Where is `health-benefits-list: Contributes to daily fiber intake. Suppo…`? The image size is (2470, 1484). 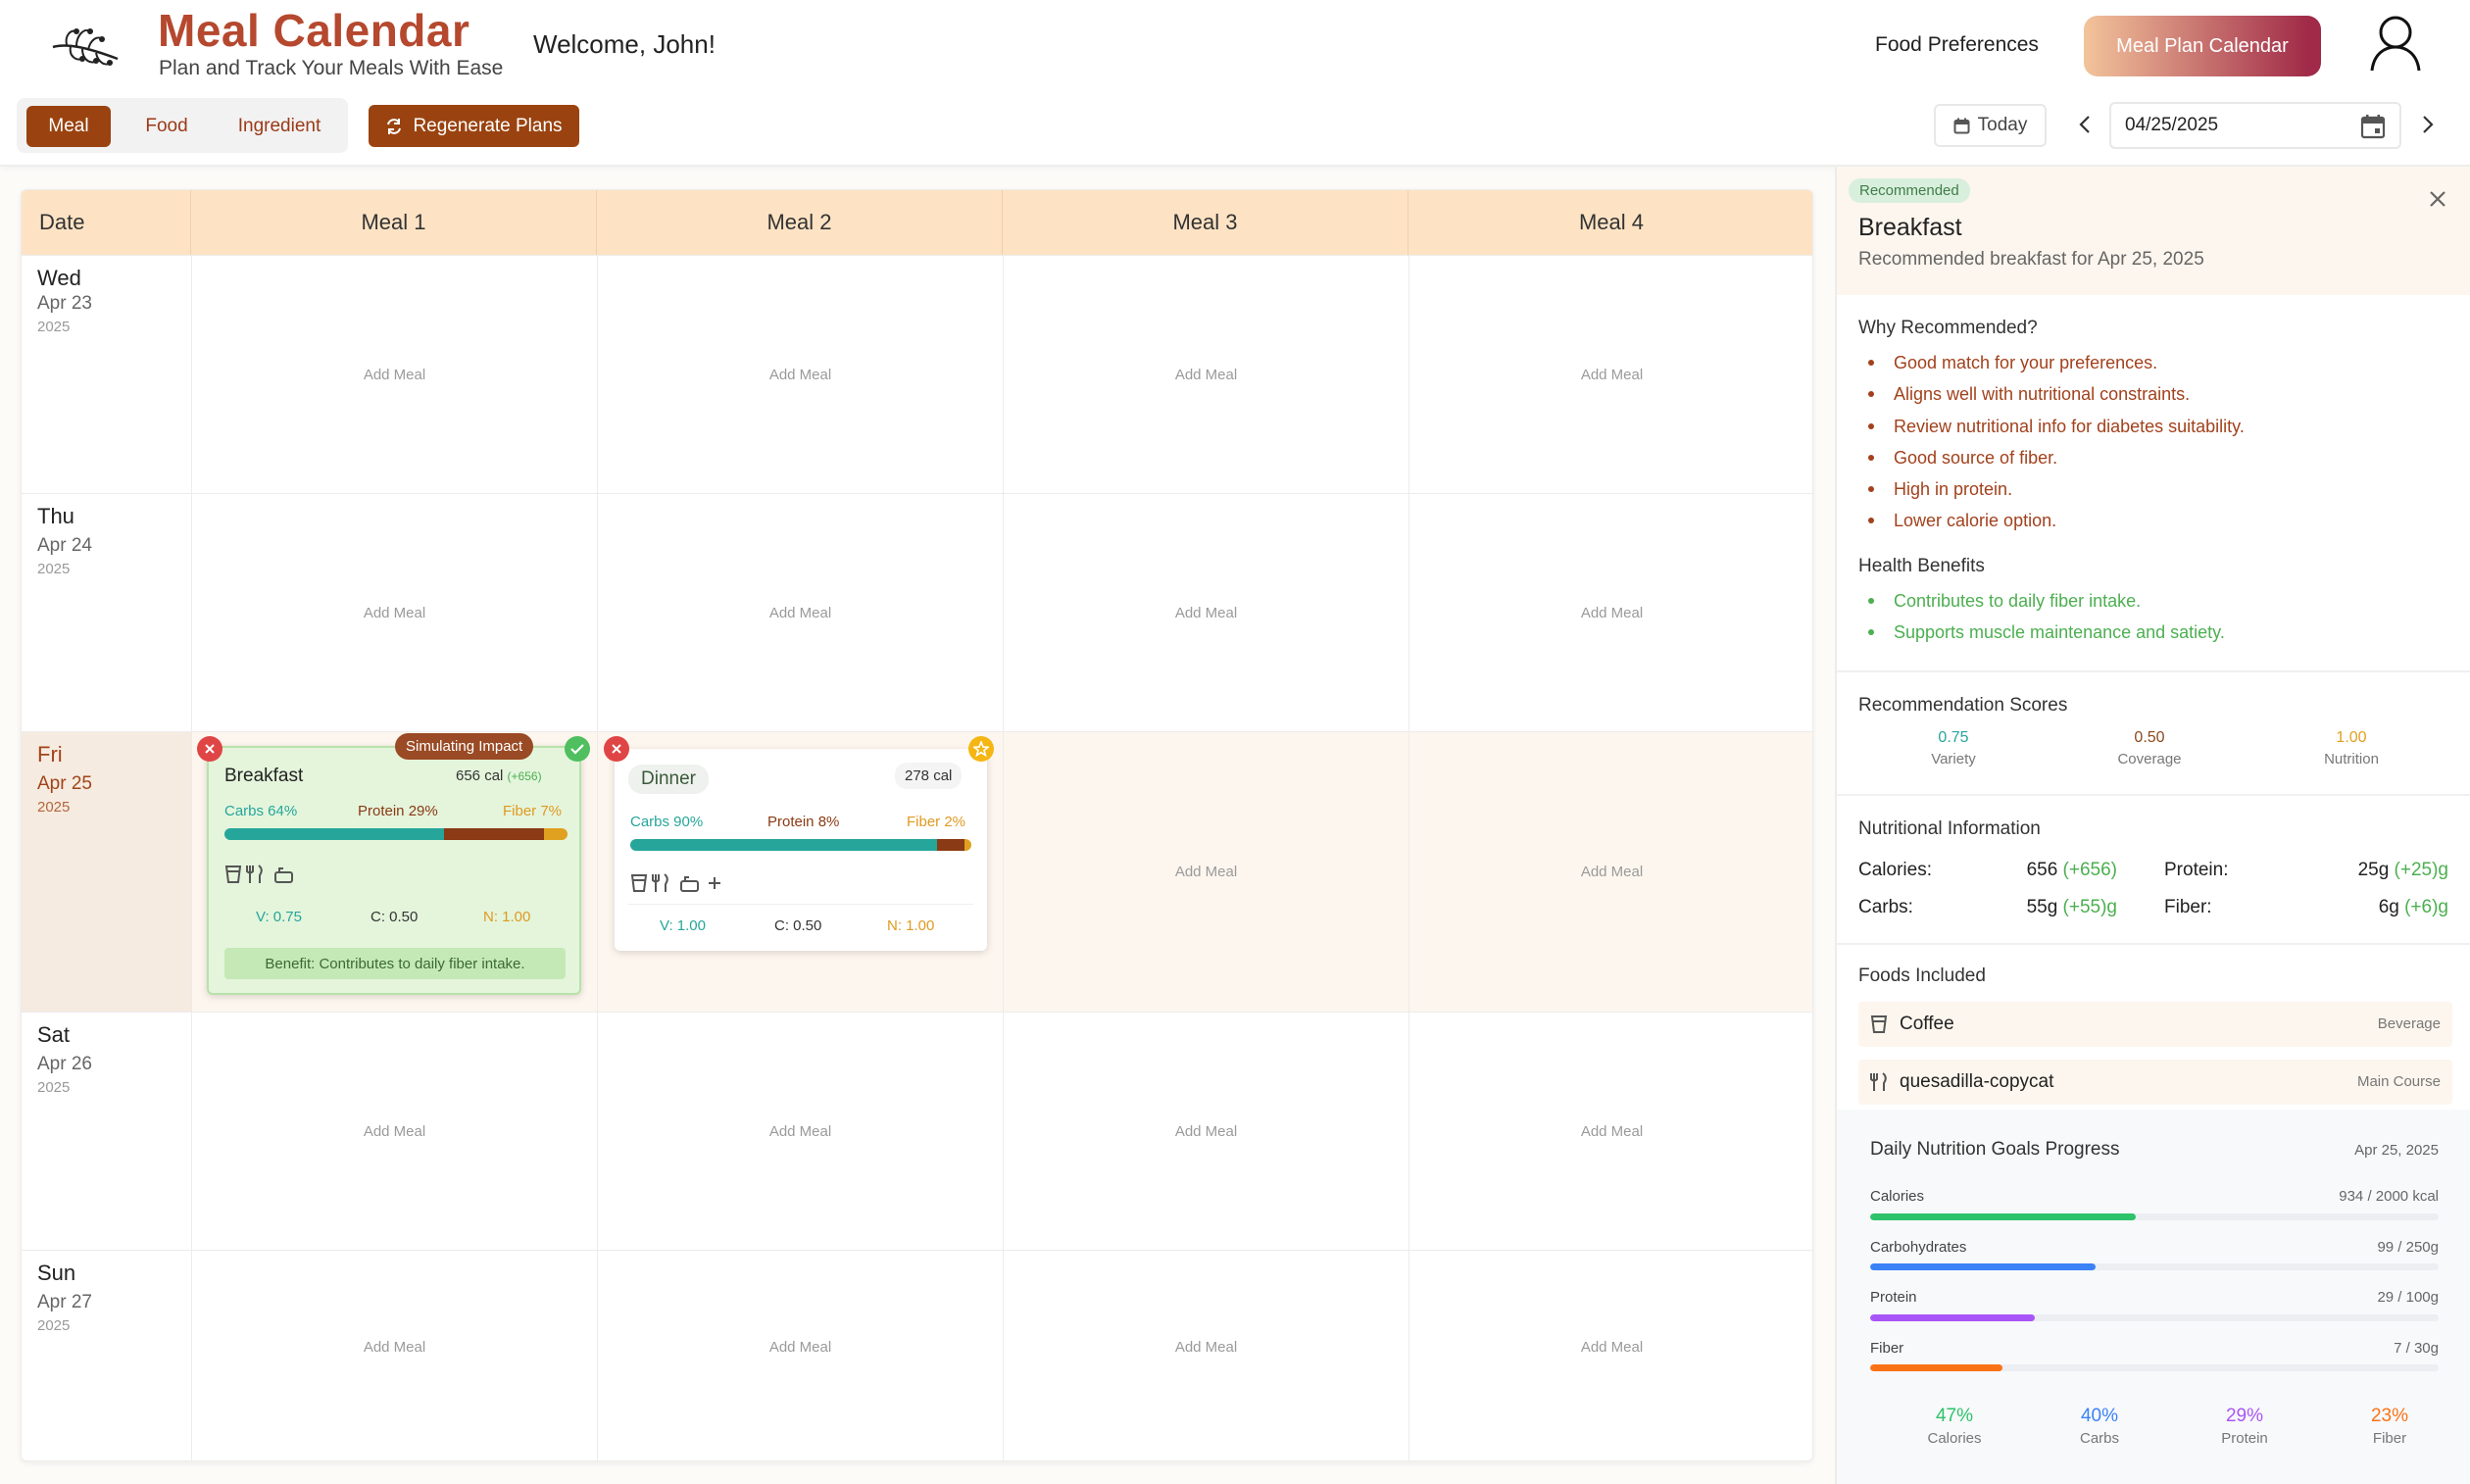
health-benefits-list: Contributes to daily fiber intake. Suppo… is located at coordinates (2042, 617).